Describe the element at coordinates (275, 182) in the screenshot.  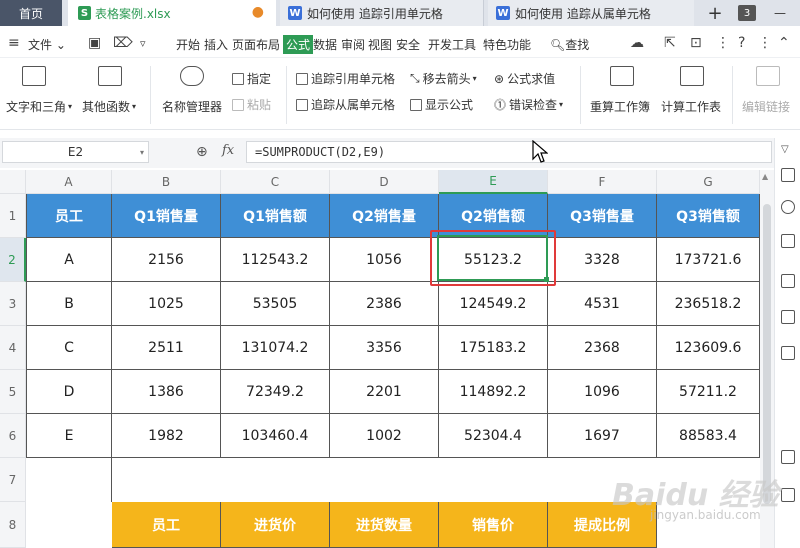
I see `column-header: C` at that location.